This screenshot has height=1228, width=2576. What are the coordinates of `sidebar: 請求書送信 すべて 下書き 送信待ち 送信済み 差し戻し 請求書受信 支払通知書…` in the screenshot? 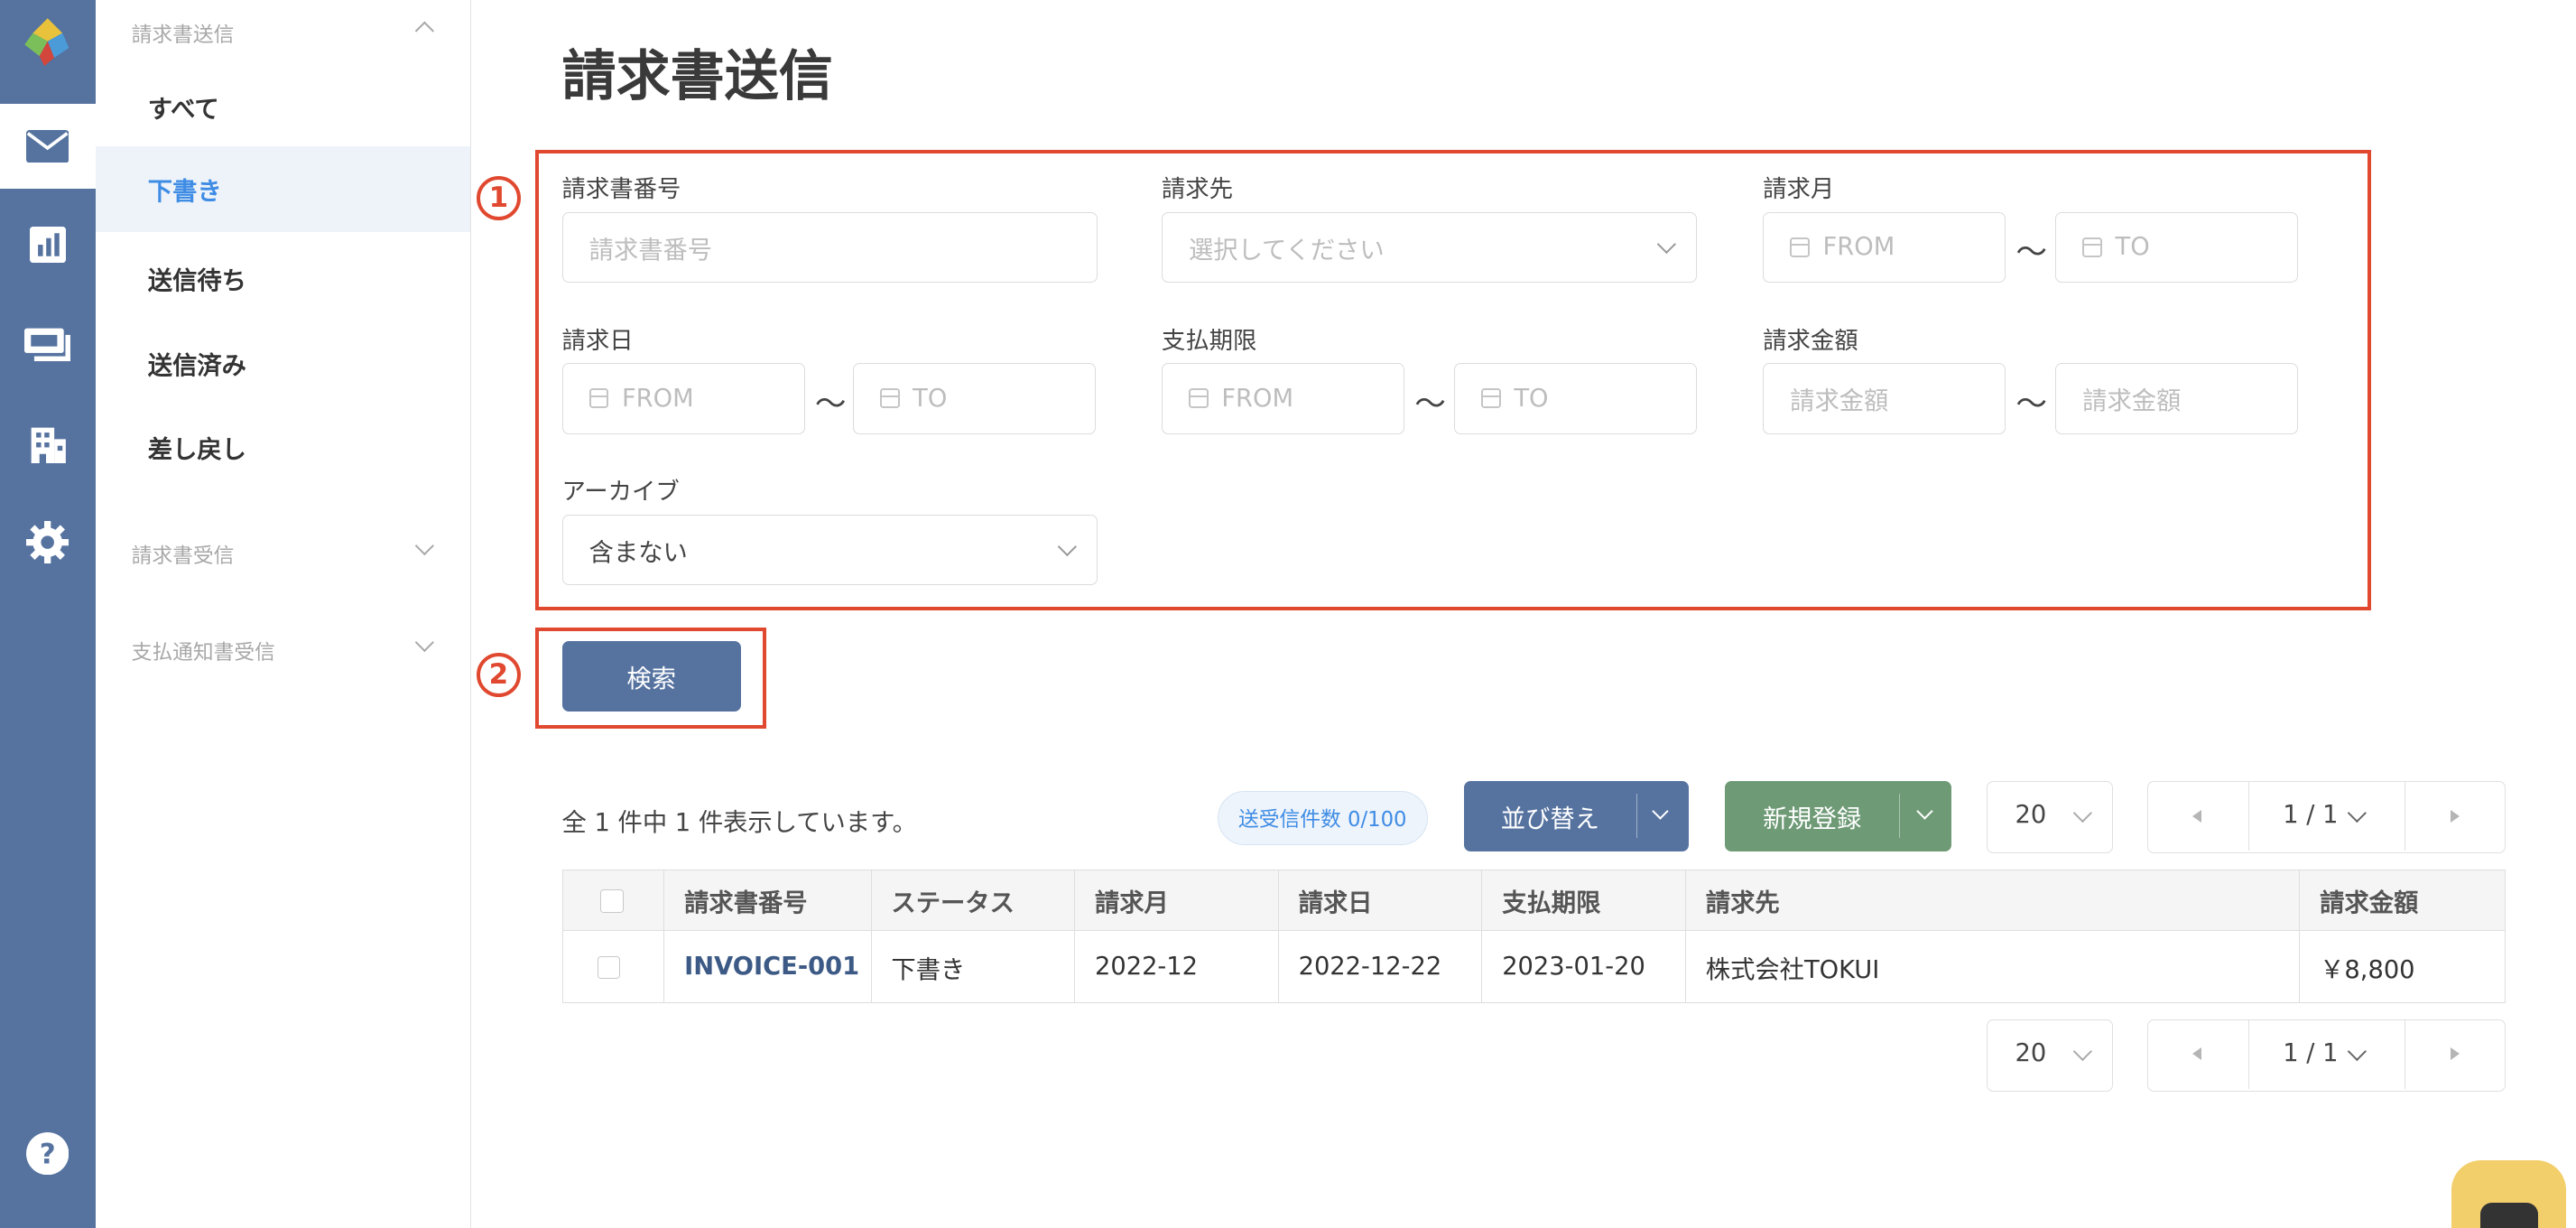 It's located at (283, 614).